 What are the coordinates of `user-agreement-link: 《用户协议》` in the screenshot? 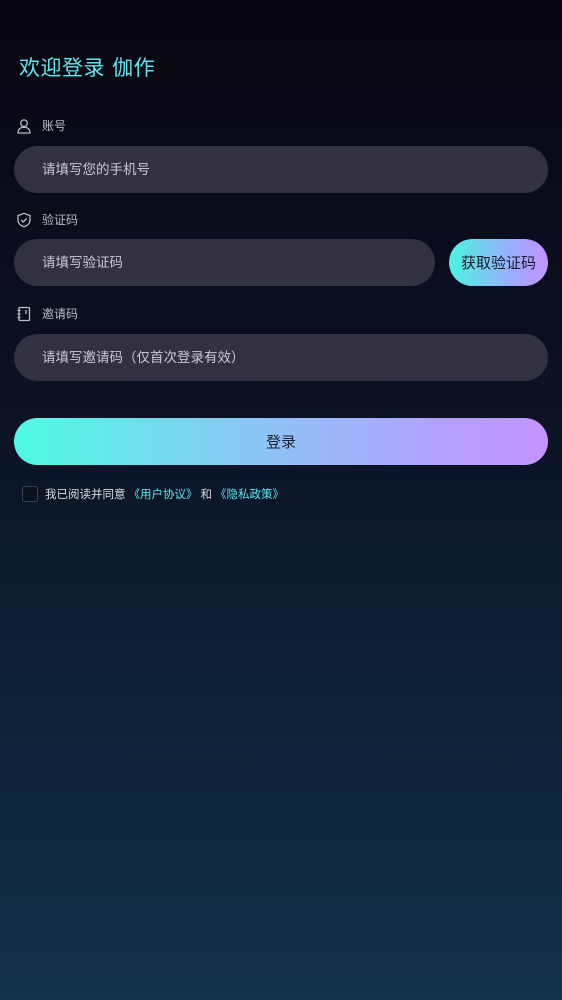 It's located at (163, 494).